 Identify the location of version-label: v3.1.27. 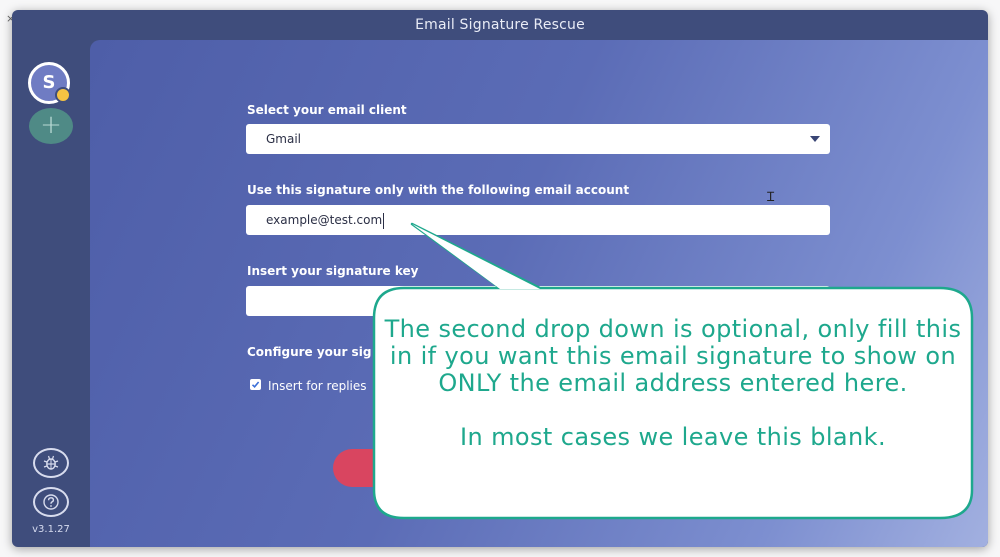
(51, 529).